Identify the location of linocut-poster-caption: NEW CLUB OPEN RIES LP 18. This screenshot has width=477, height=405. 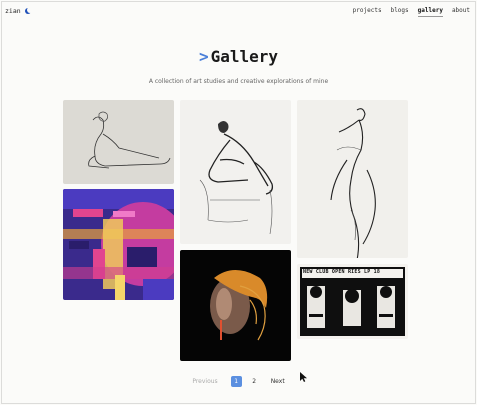
(342, 272).